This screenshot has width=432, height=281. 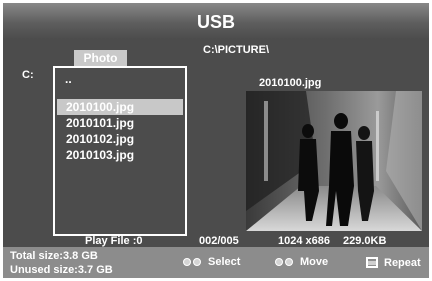 I want to click on total-size: Total size:3.8 GB, so click(x=54, y=256).